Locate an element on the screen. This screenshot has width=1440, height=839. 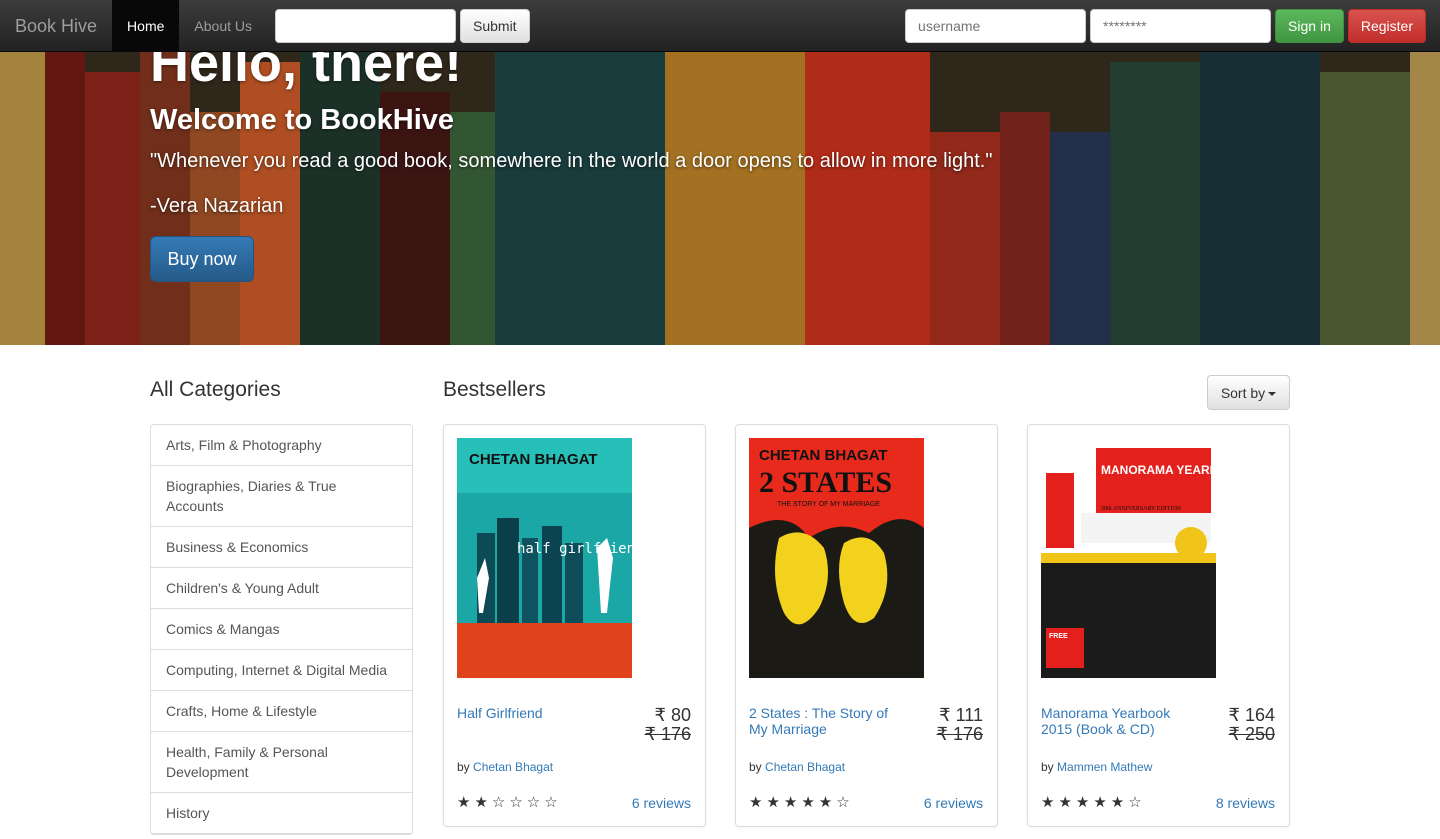
price-original: ₹ 250 is located at coordinates (1252, 734).